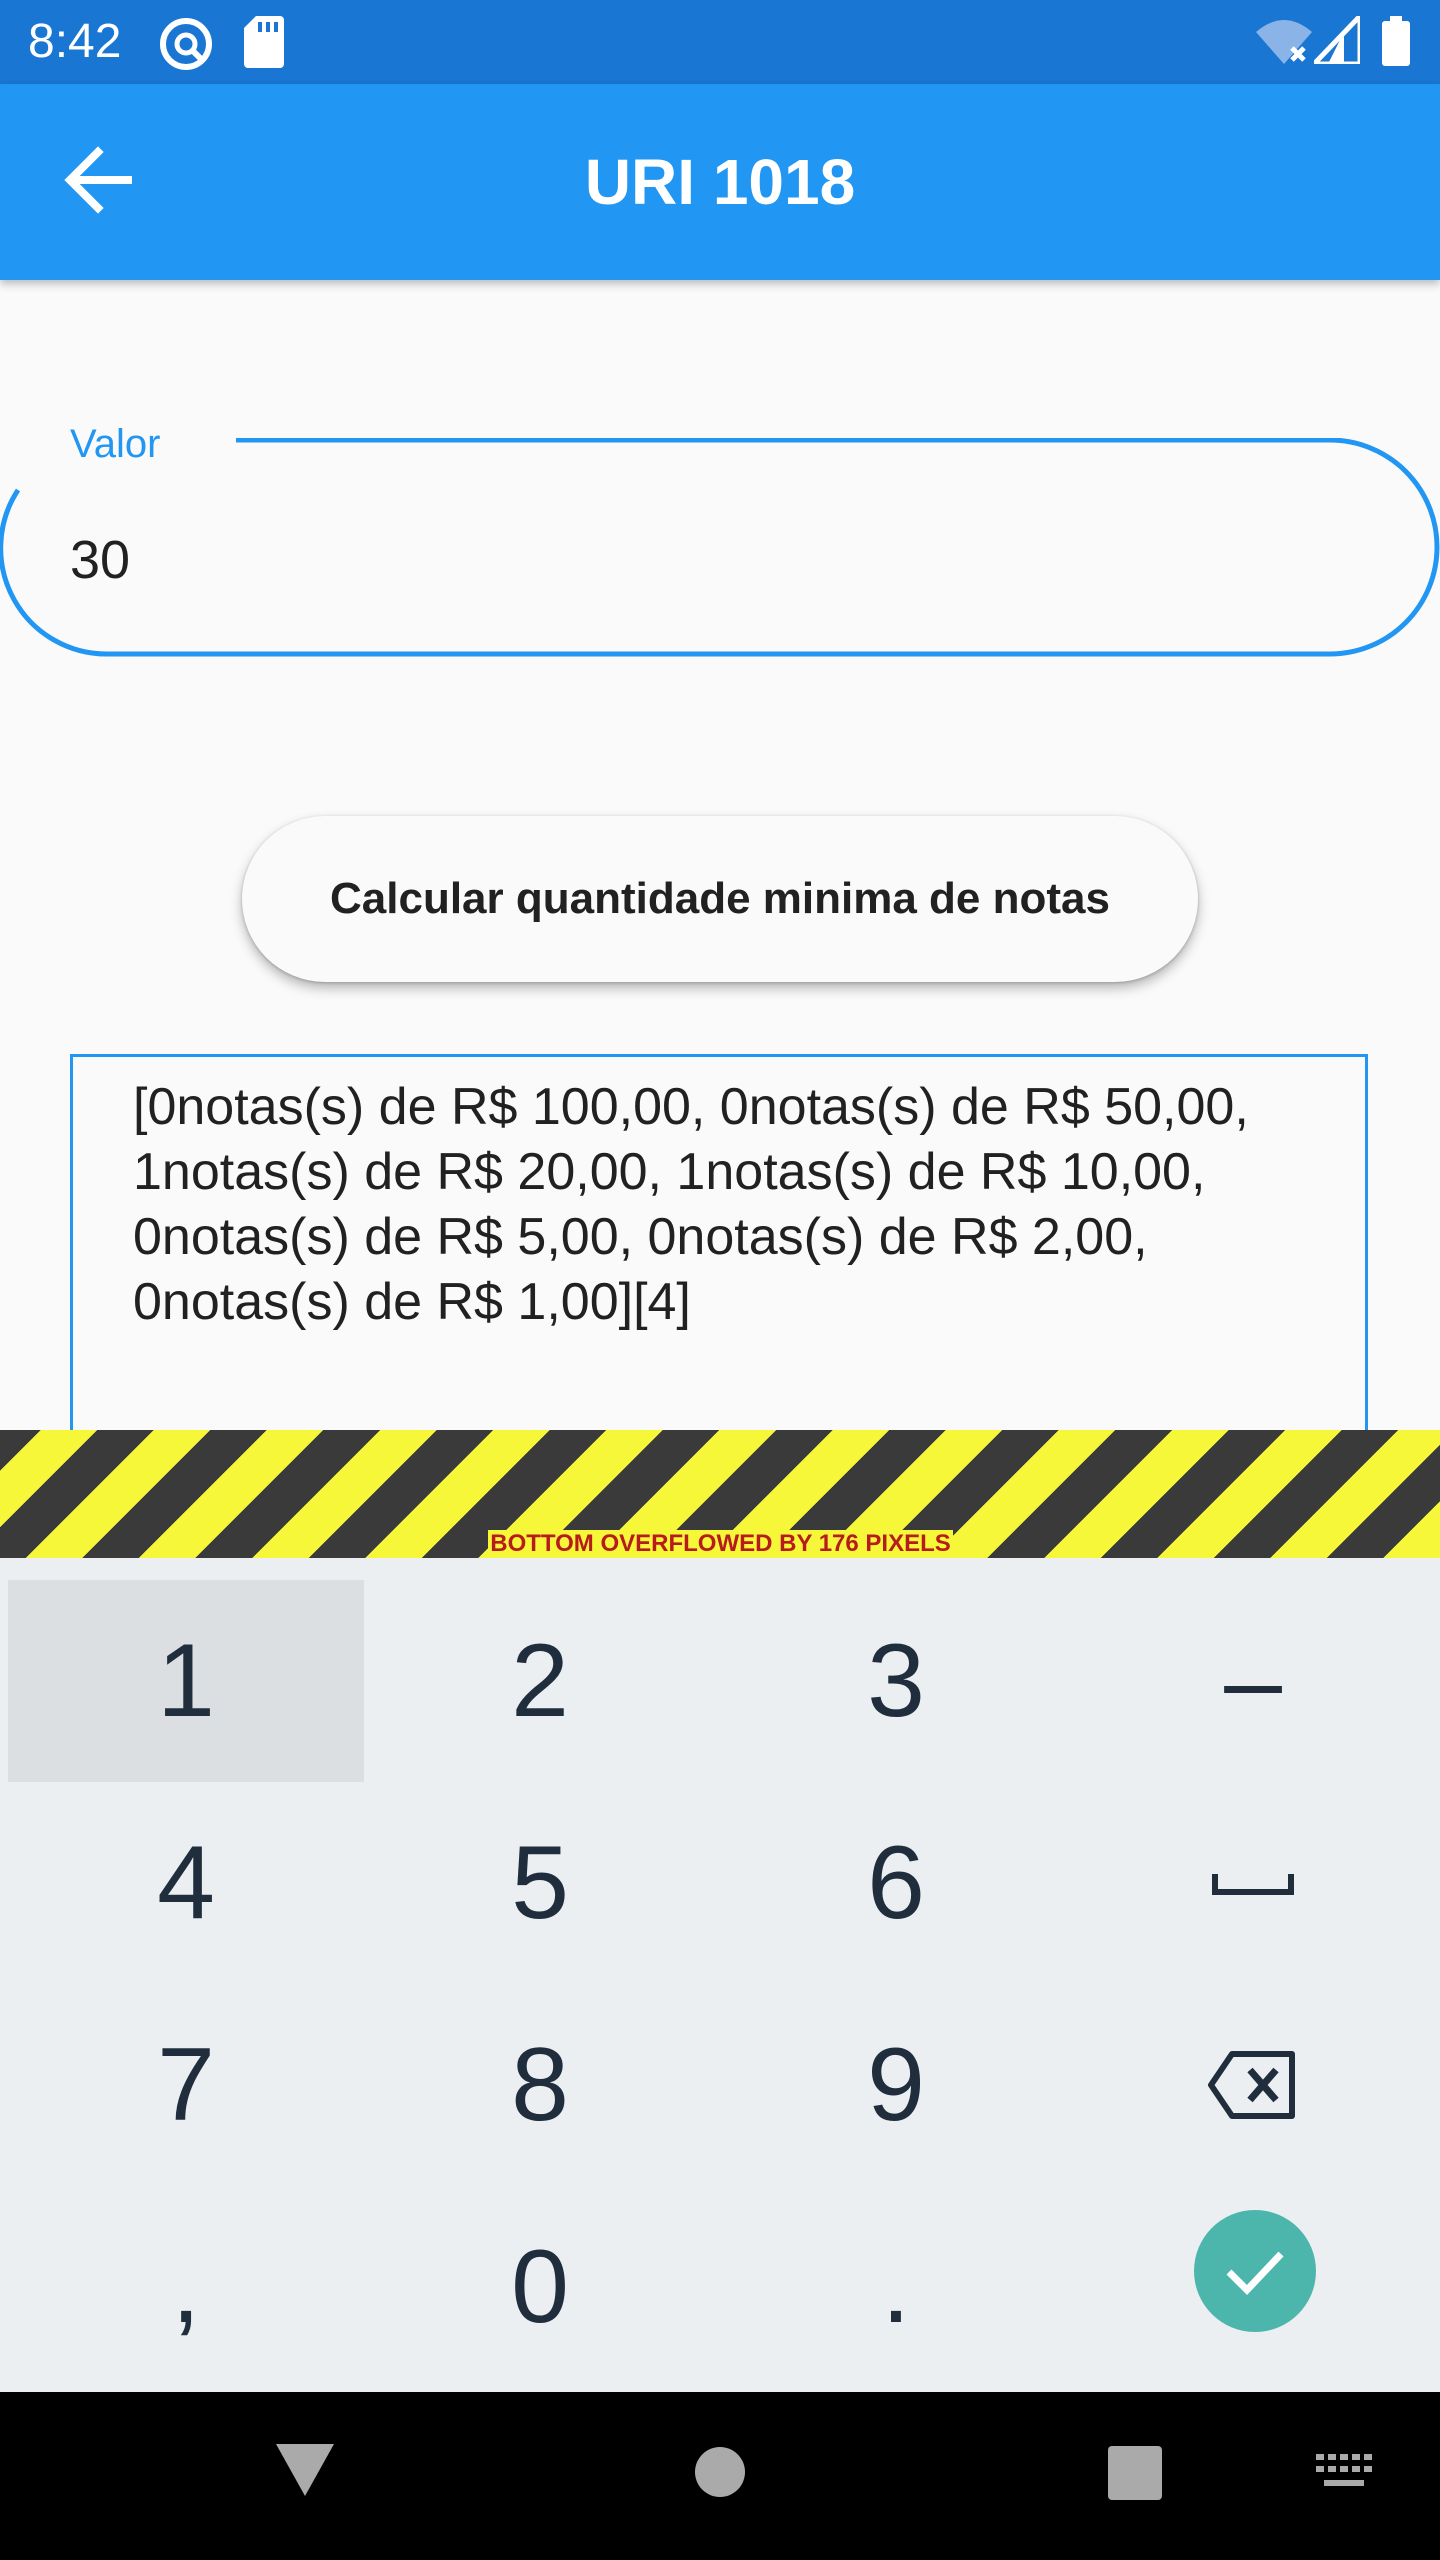  I want to click on key-1: 1, so click(186, 1681).